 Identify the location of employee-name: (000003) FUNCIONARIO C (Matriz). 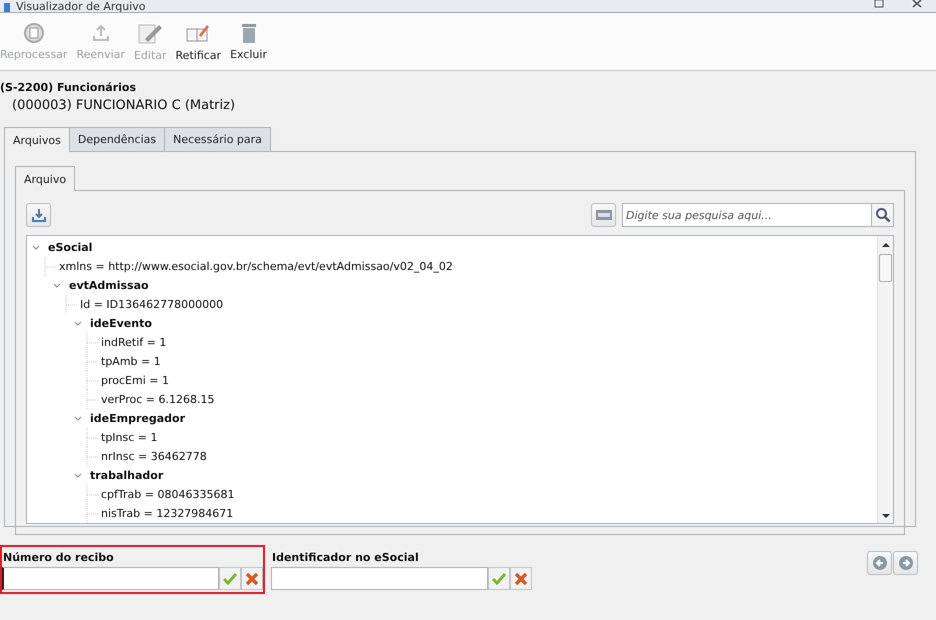
(124, 105).